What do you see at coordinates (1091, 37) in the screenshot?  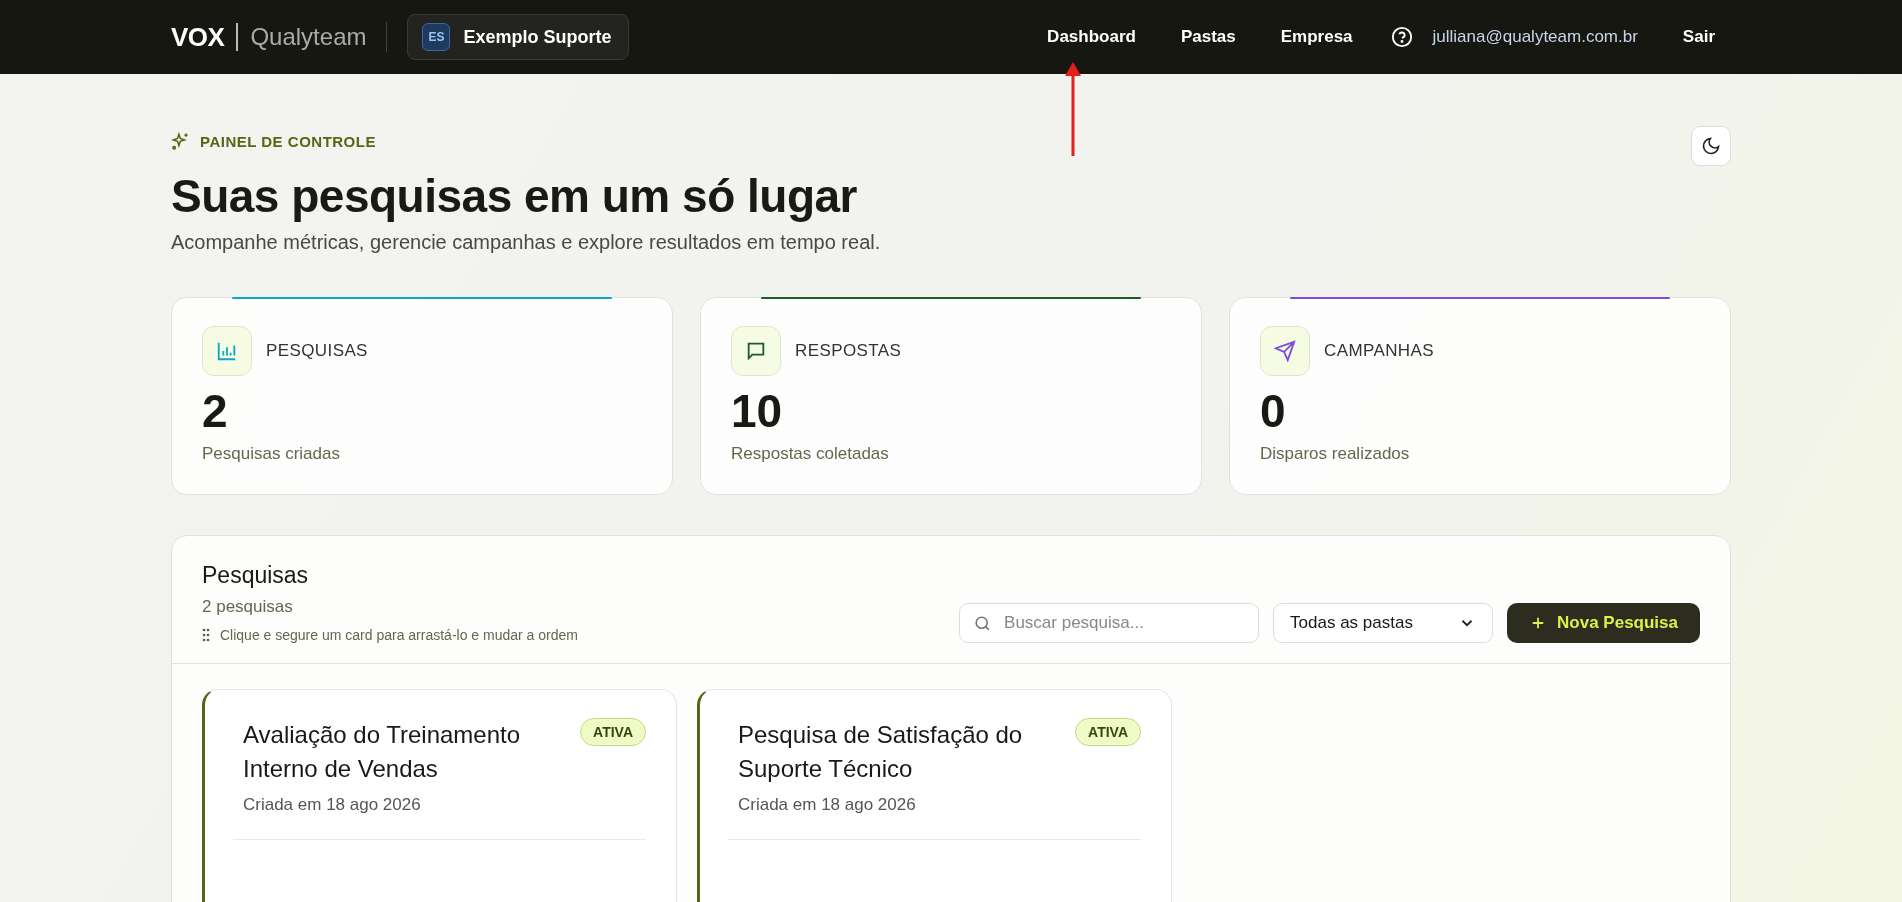 I see `nav-link: Dashboard` at bounding box center [1091, 37].